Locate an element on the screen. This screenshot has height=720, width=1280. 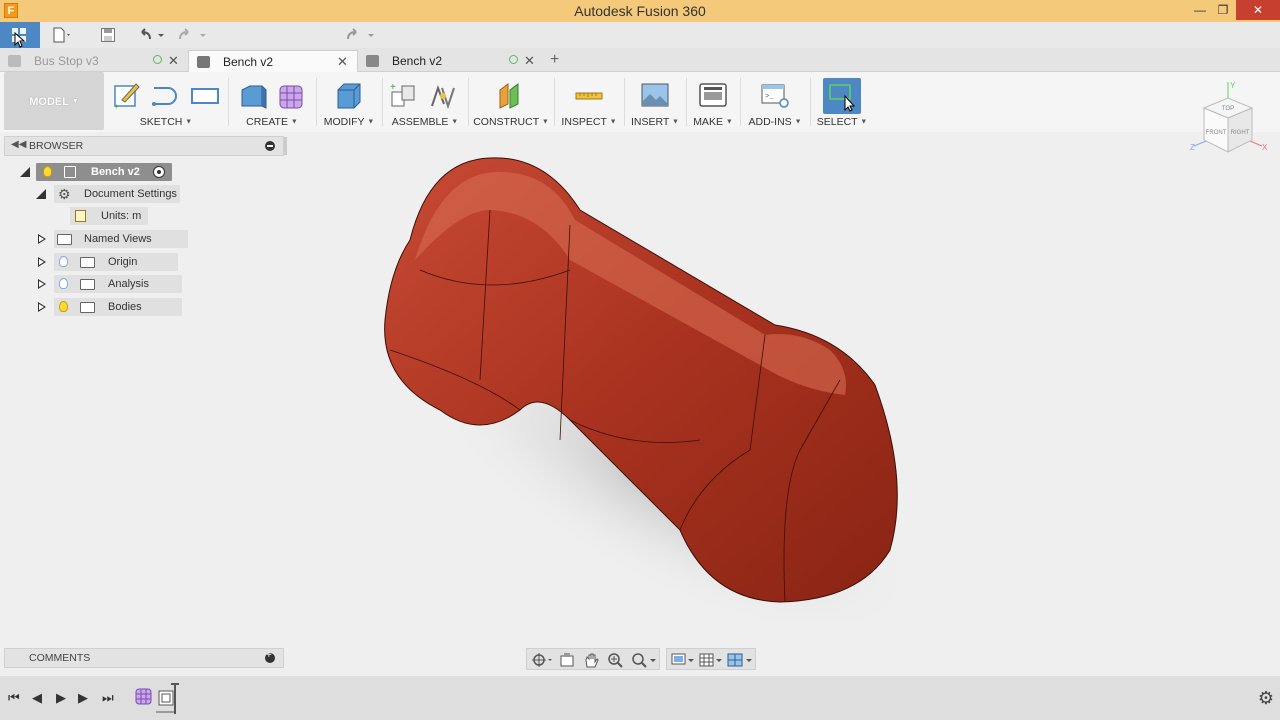
extrude-icon is located at coordinates (253, 95).